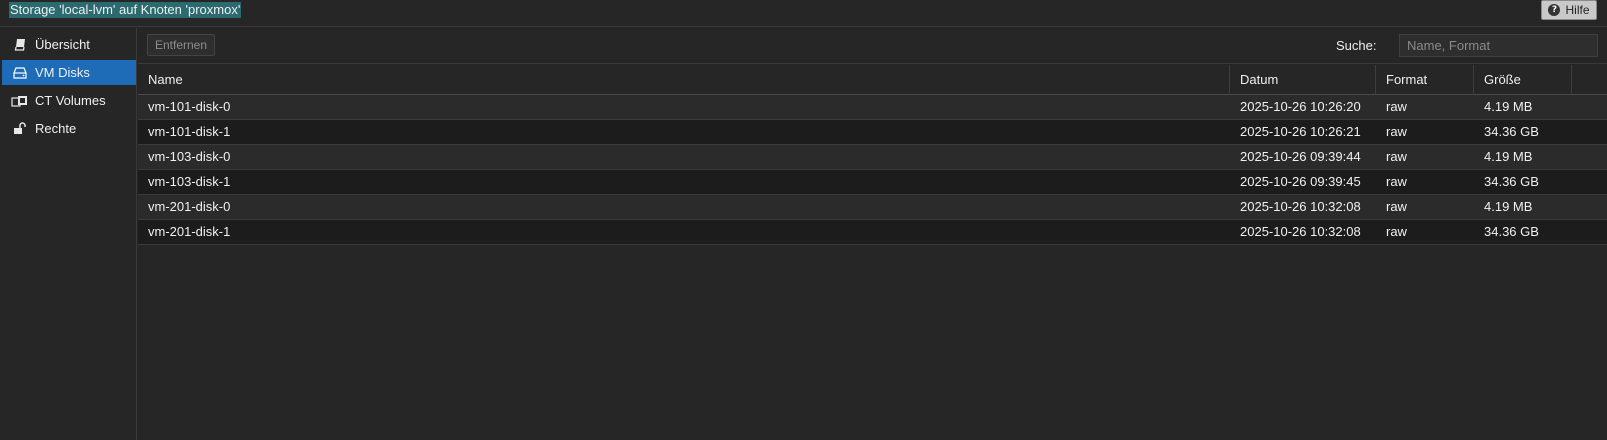 This screenshot has height=440, width=1607. I want to click on help-button: ? Hilfe, so click(1569, 10).